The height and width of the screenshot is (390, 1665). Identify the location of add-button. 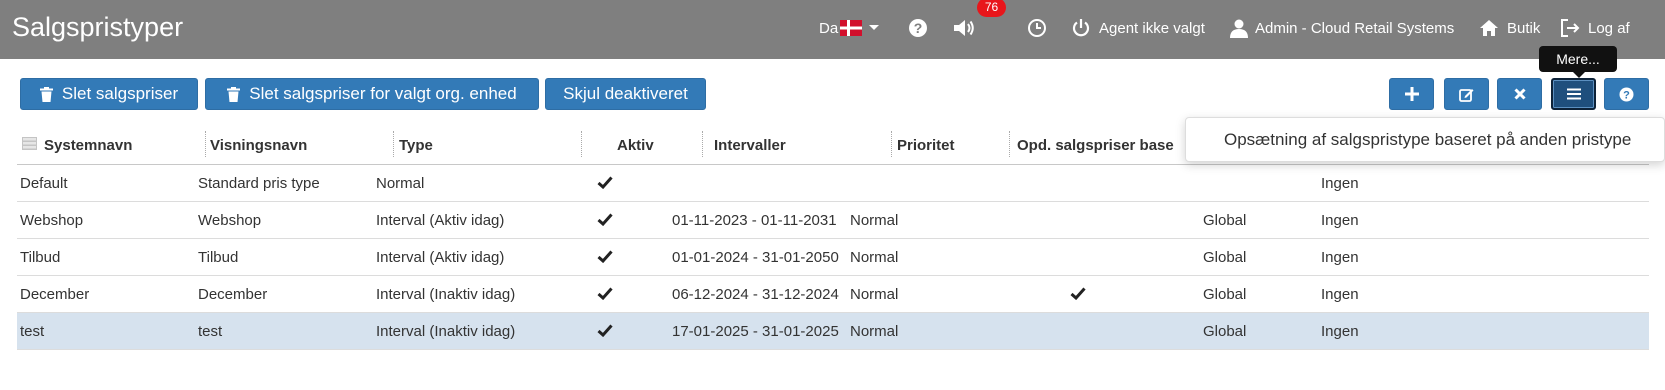
(1411, 94).